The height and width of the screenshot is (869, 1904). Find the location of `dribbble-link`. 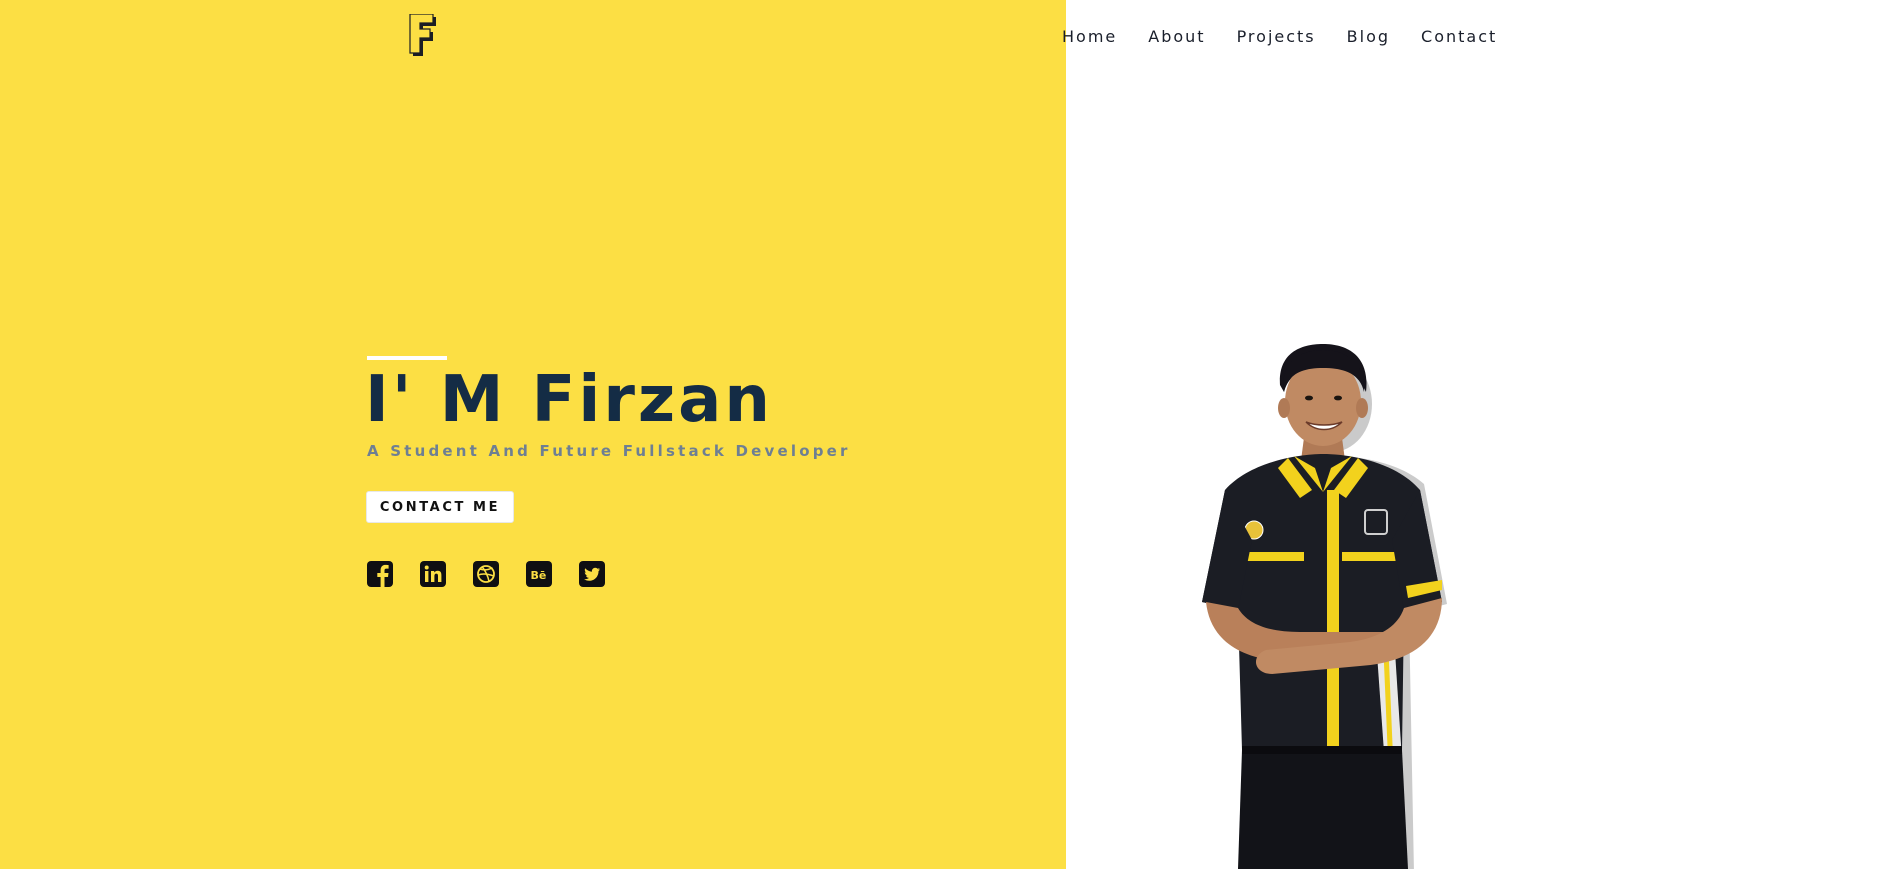

dribbble-link is located at coordinates (486, 574).